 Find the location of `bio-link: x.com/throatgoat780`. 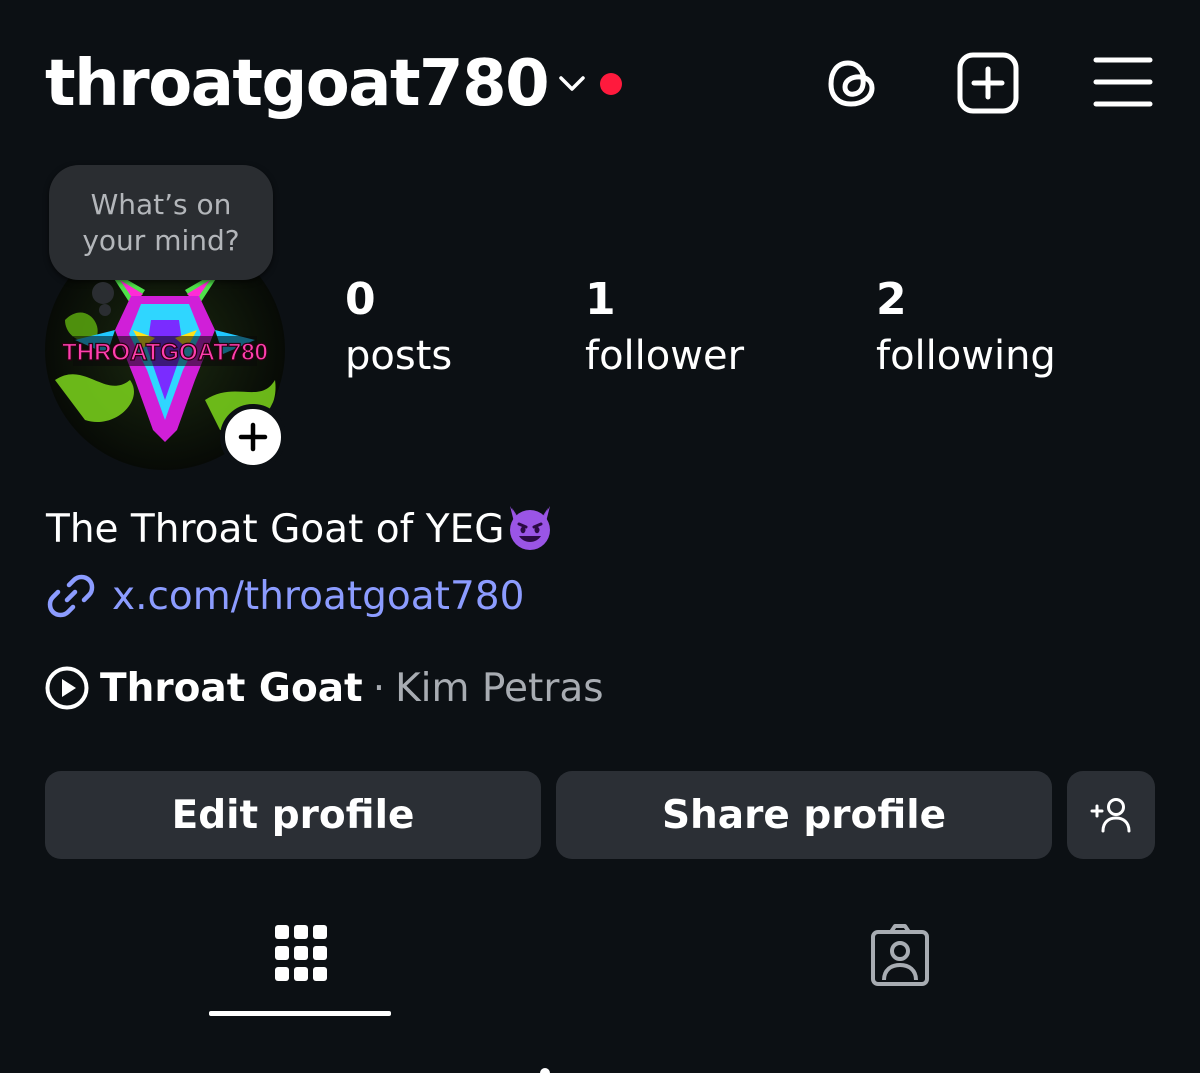

bio-link: x.com/throatgoat780 is located at coordinates (285, 596).